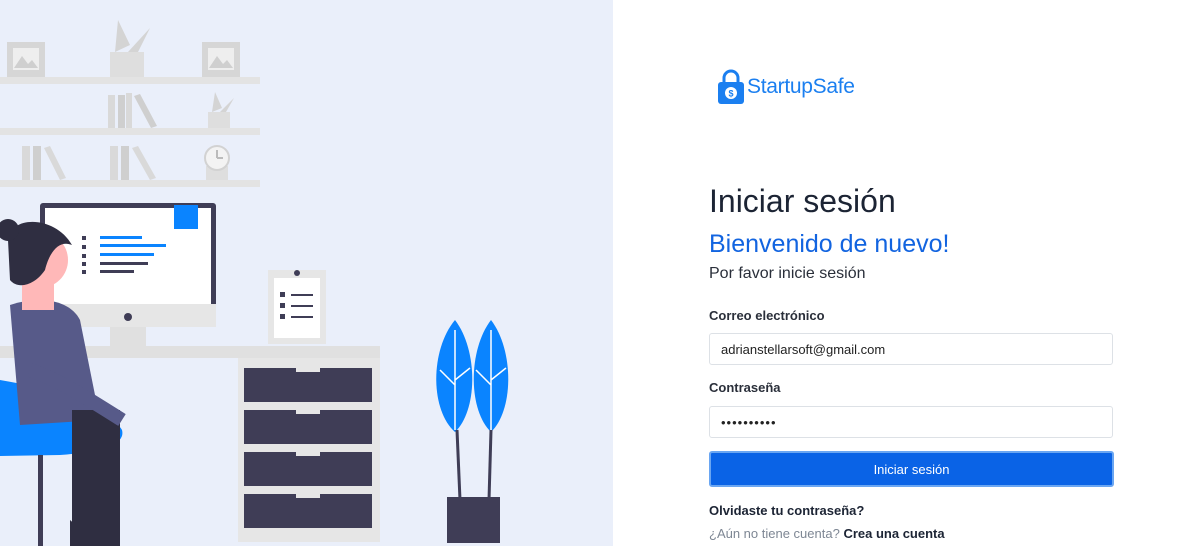 The height and width of the screenshot is (546, 1183). Describe the element at coordinates (829, 244) in the screenshot. I see `welcome-heading: Bienvenido de nuevo!` at that location.